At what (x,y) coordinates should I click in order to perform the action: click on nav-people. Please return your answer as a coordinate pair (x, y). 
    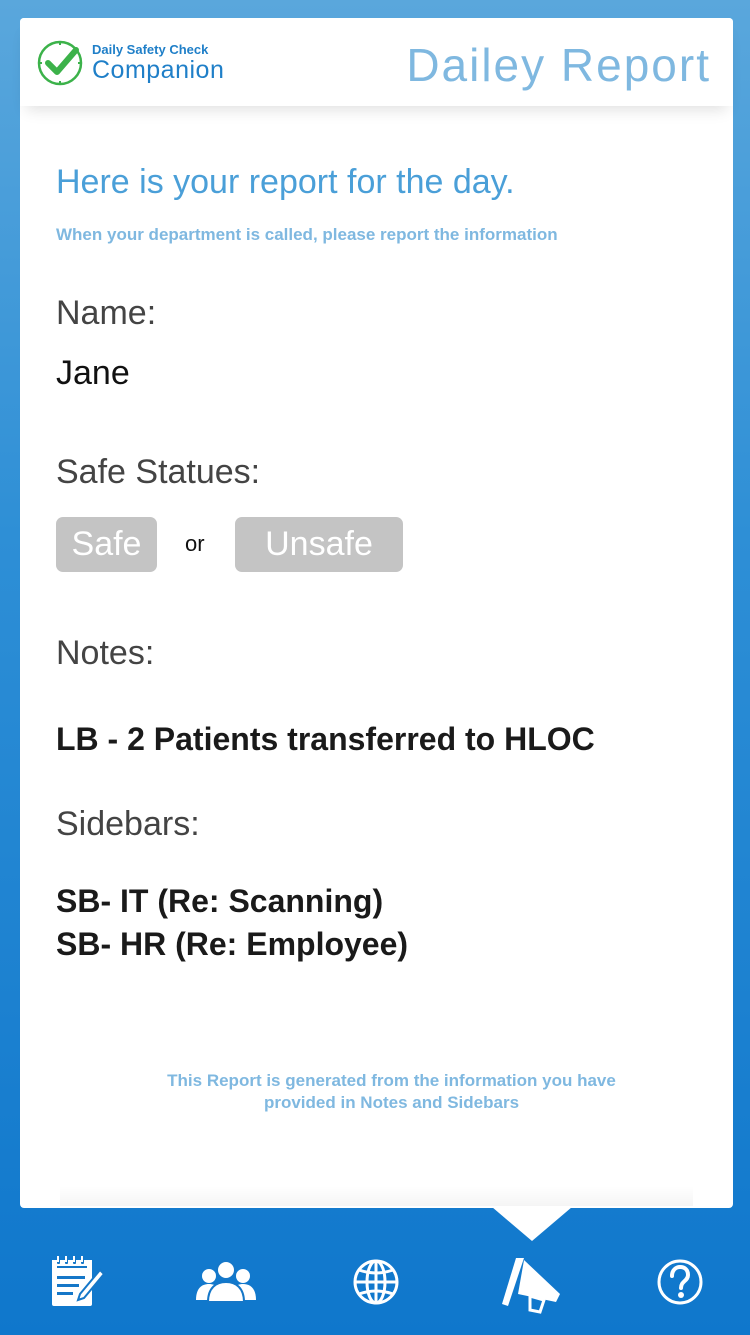
    Looking at the image, I should click on (226, 1282).